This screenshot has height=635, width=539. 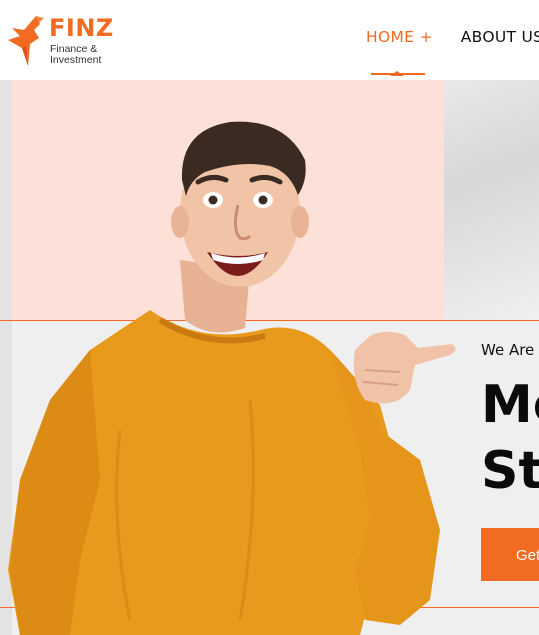 I want to click on nav-item-home: HOME +, so click(x=399, y=37).